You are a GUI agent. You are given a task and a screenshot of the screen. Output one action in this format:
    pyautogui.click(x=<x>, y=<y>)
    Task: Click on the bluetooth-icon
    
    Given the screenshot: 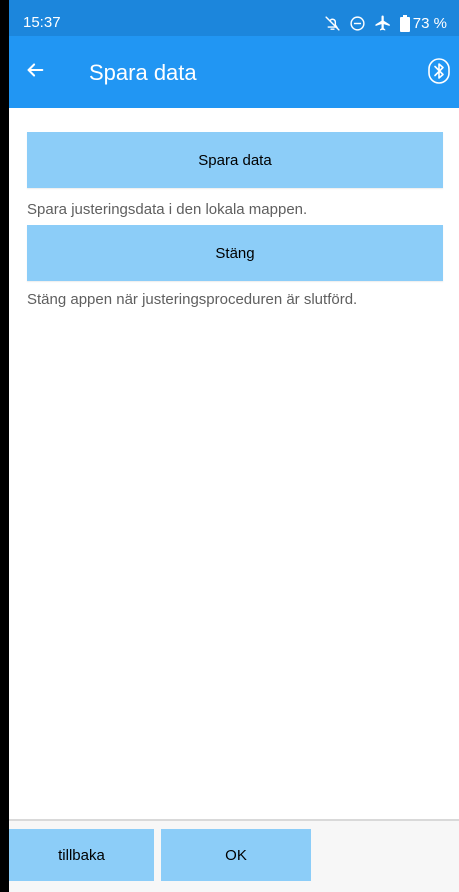 What is the action you would take?
    pyautogui.click(x=439, y=73)
    